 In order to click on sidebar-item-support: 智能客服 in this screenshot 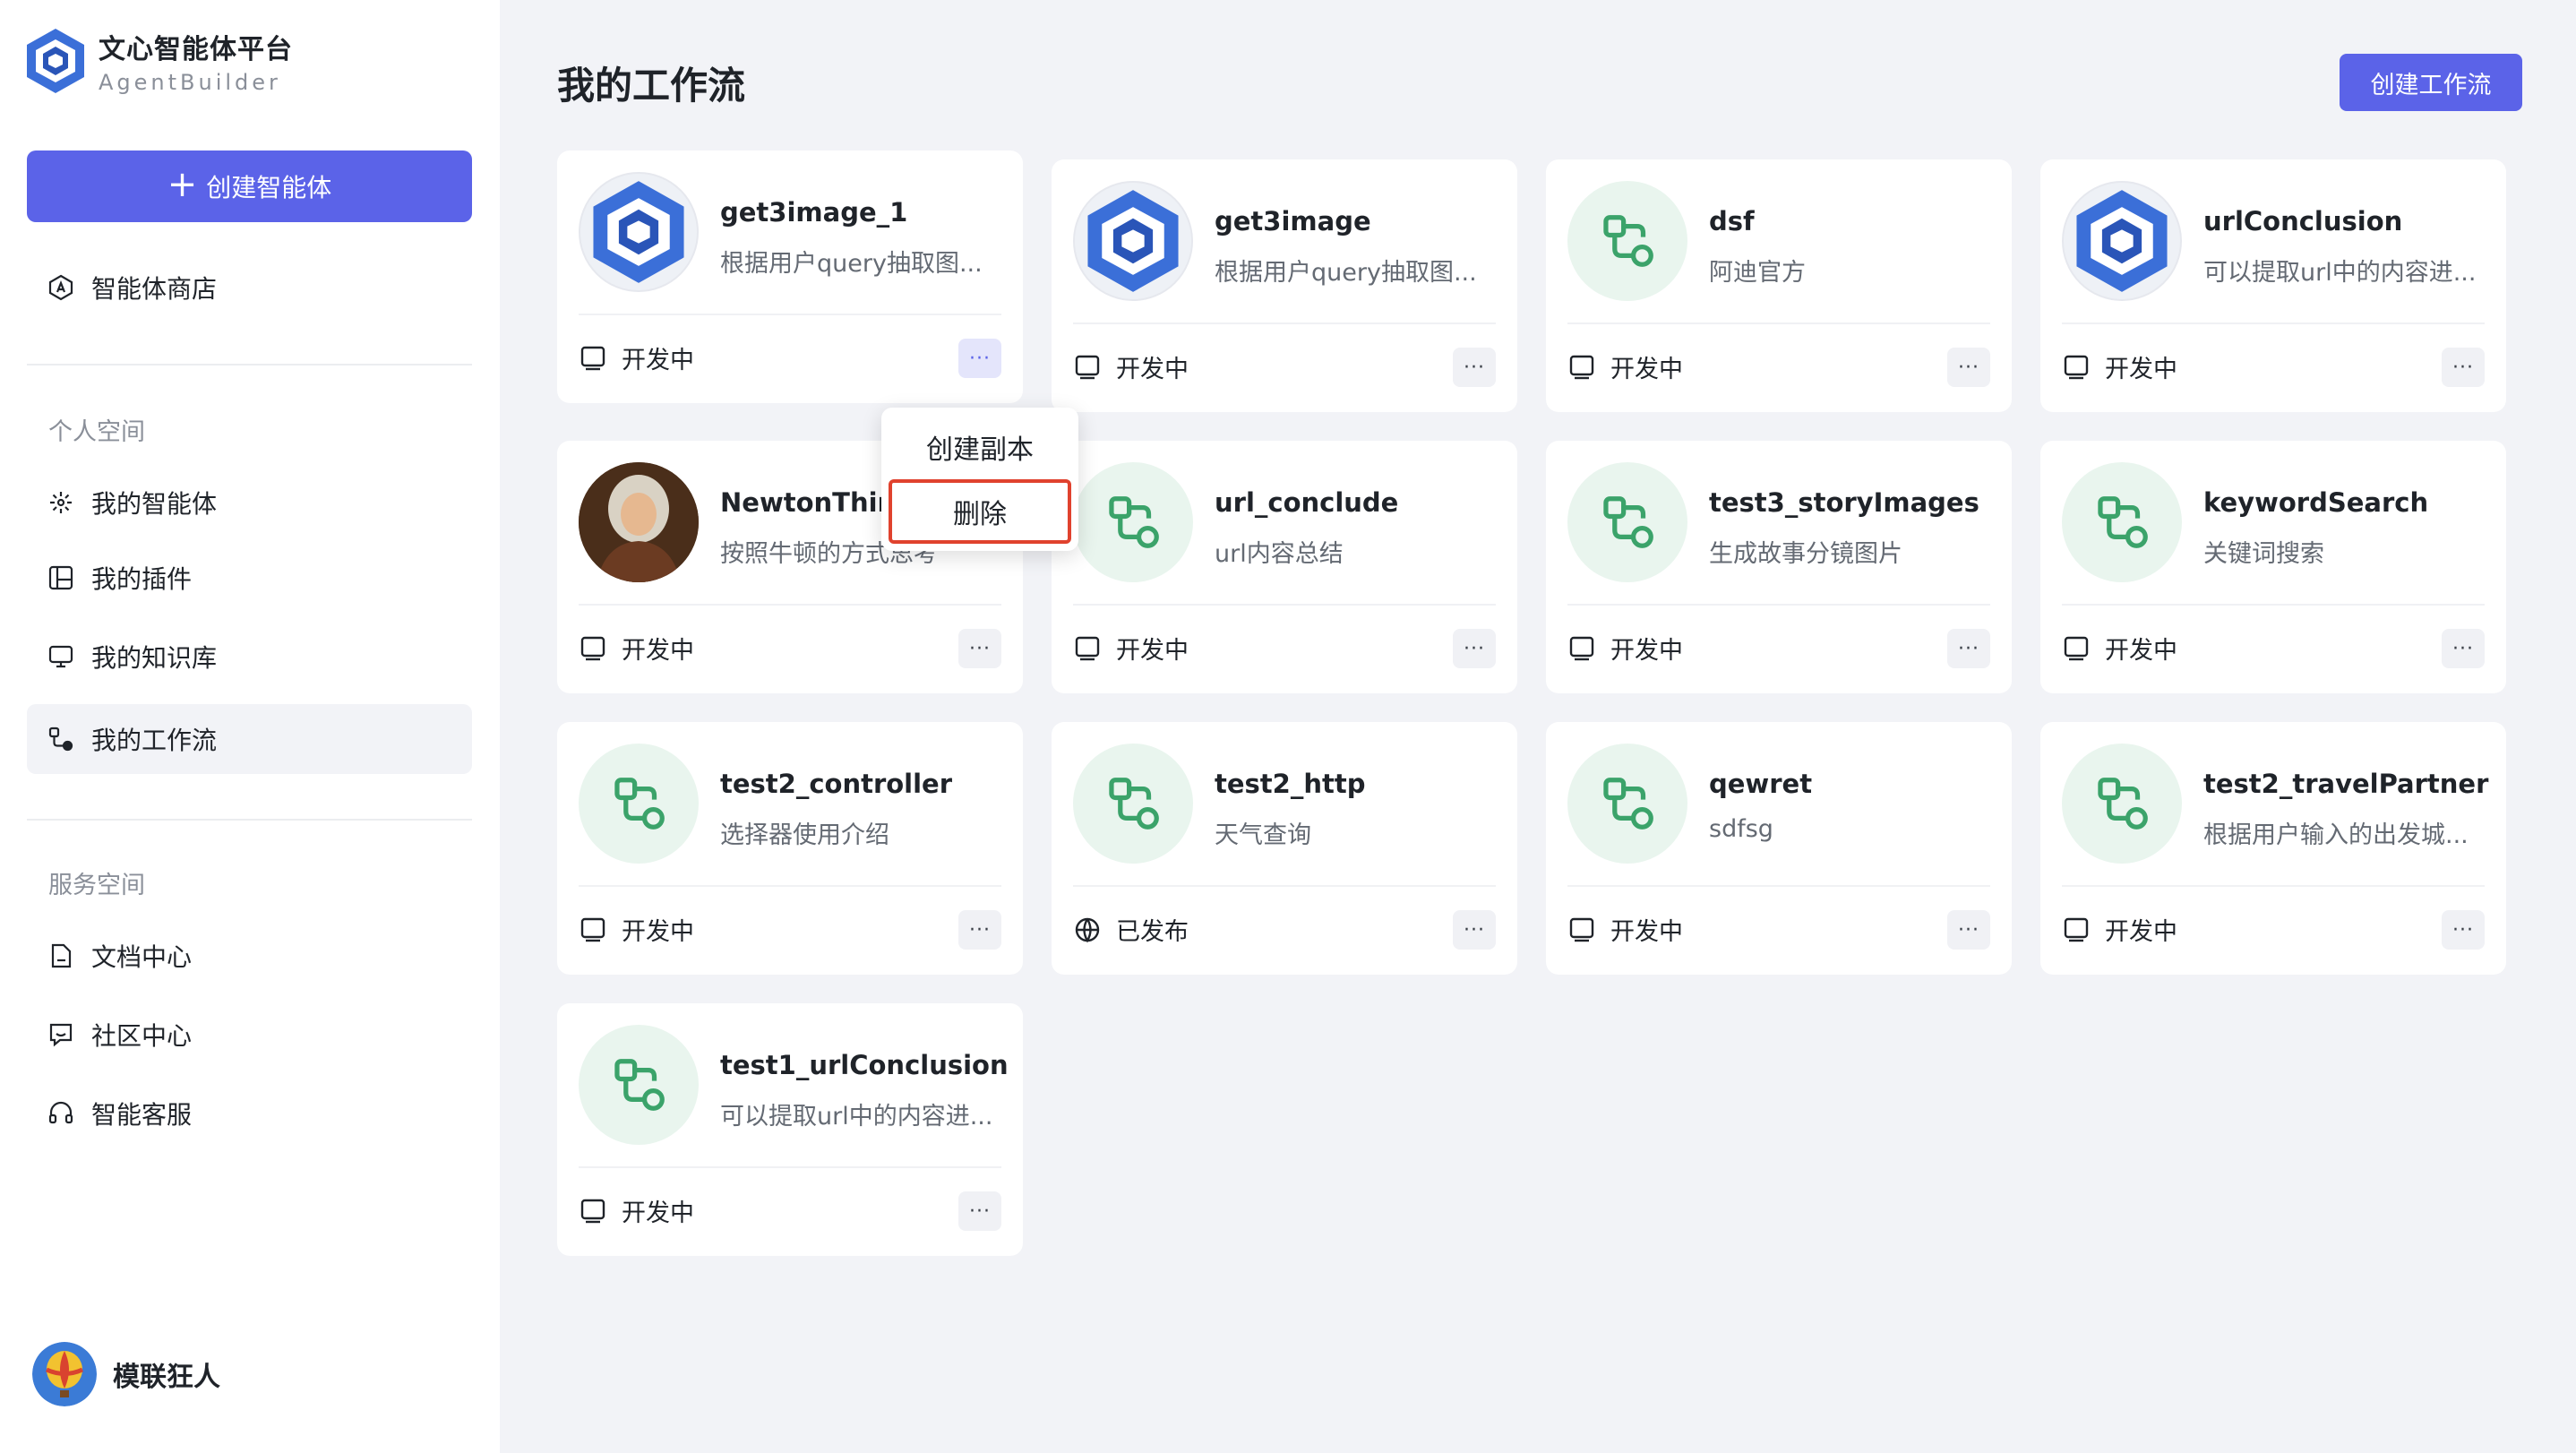, I will do `click(249, 1113)`.